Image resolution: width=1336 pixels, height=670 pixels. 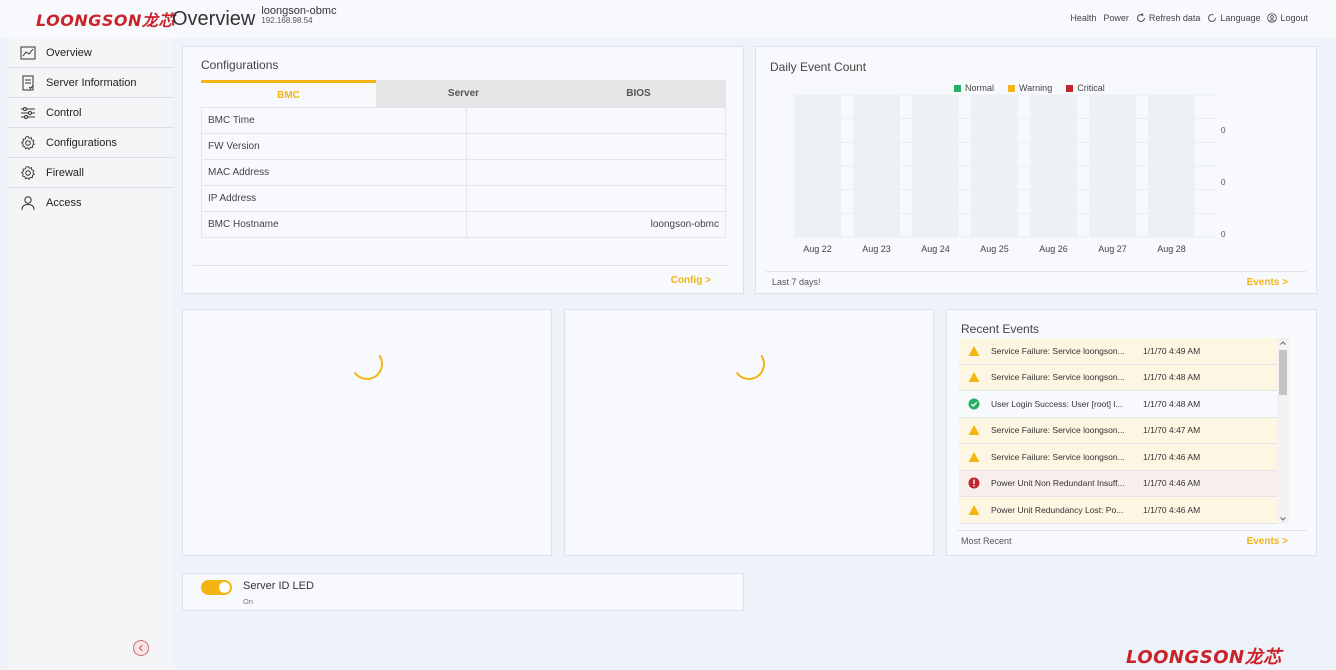 I want to click on brand-logo: LOONGSON龙芯, so click(x=105, y=20).